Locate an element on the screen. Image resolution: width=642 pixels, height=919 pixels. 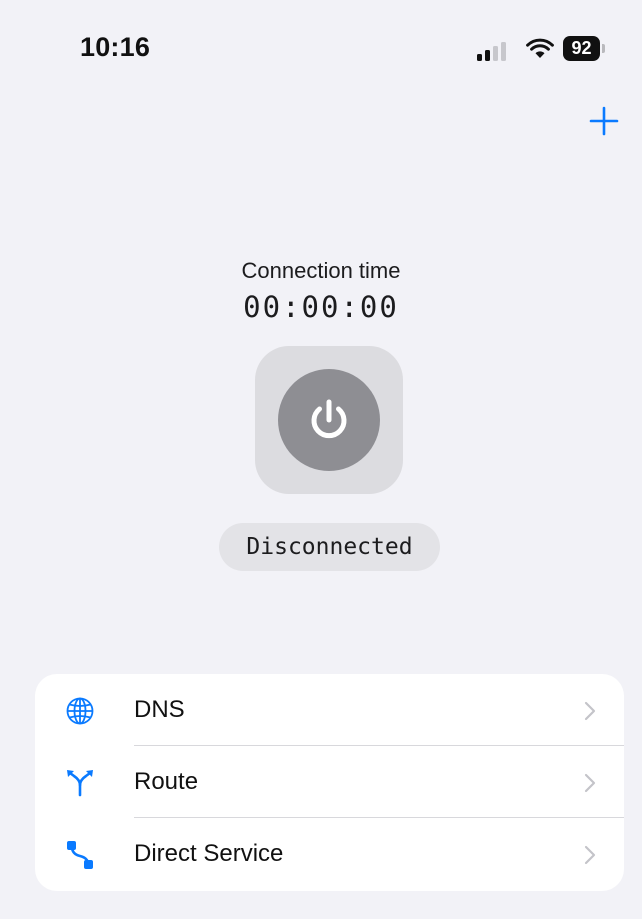
battery-indicator: 92 is located at coordinates (581, 48).